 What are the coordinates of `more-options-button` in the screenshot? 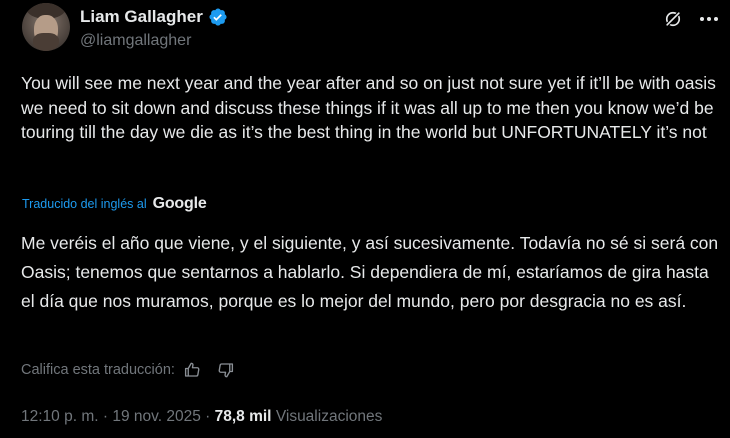 It's located at (709, 19).